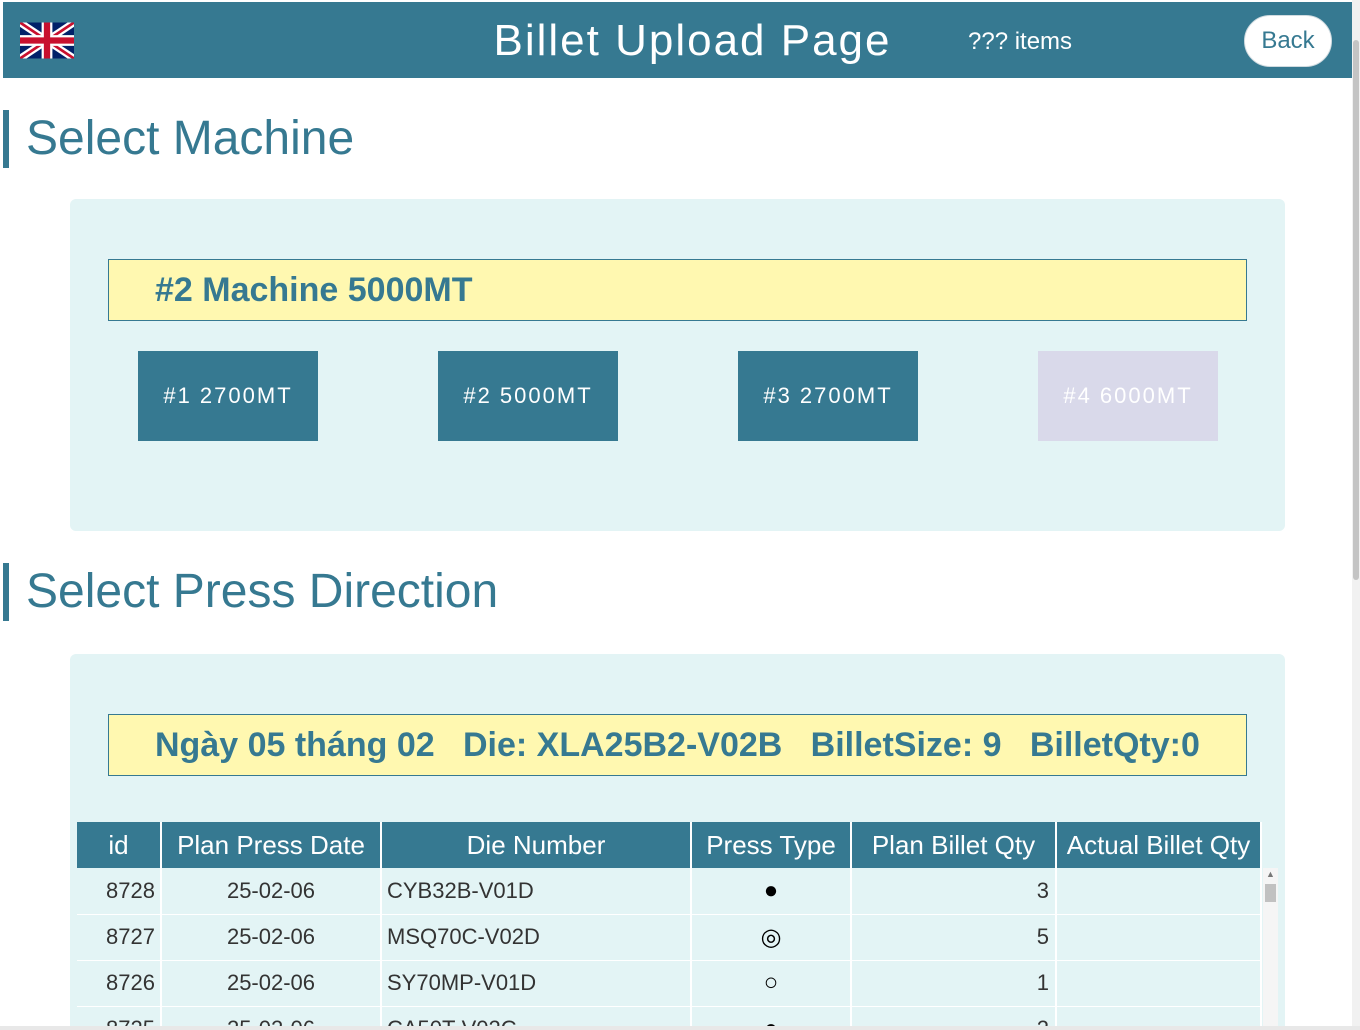  Describe the element at coordinates (1356, 310) in the screenshot. I see `page-scroll-thumb` at that location.